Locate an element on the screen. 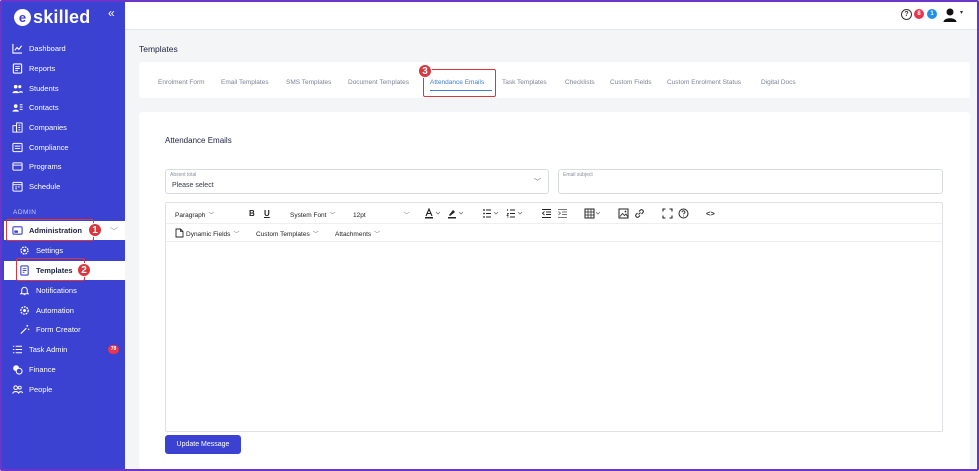 The width and height of the screenshot is (979, 471). notification-badge-red: 8 is located at coordinates (919, 14).